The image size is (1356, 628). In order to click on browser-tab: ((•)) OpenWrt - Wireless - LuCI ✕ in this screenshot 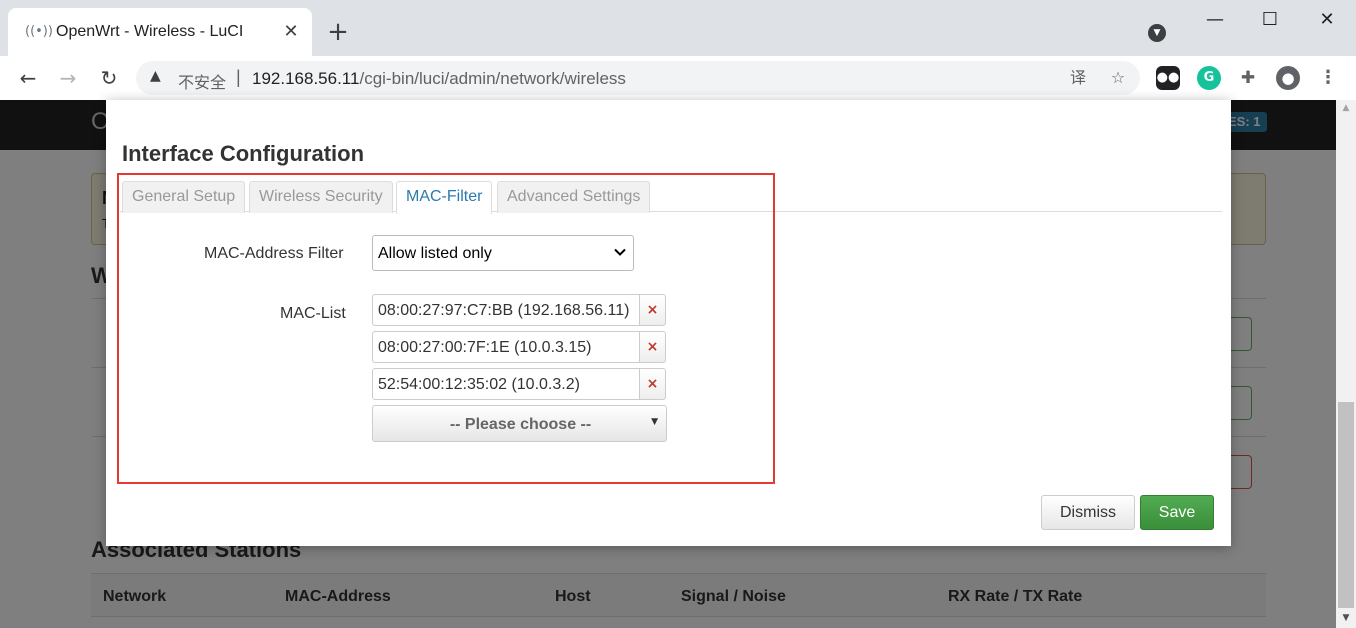, I will do `click(160, 32)`.